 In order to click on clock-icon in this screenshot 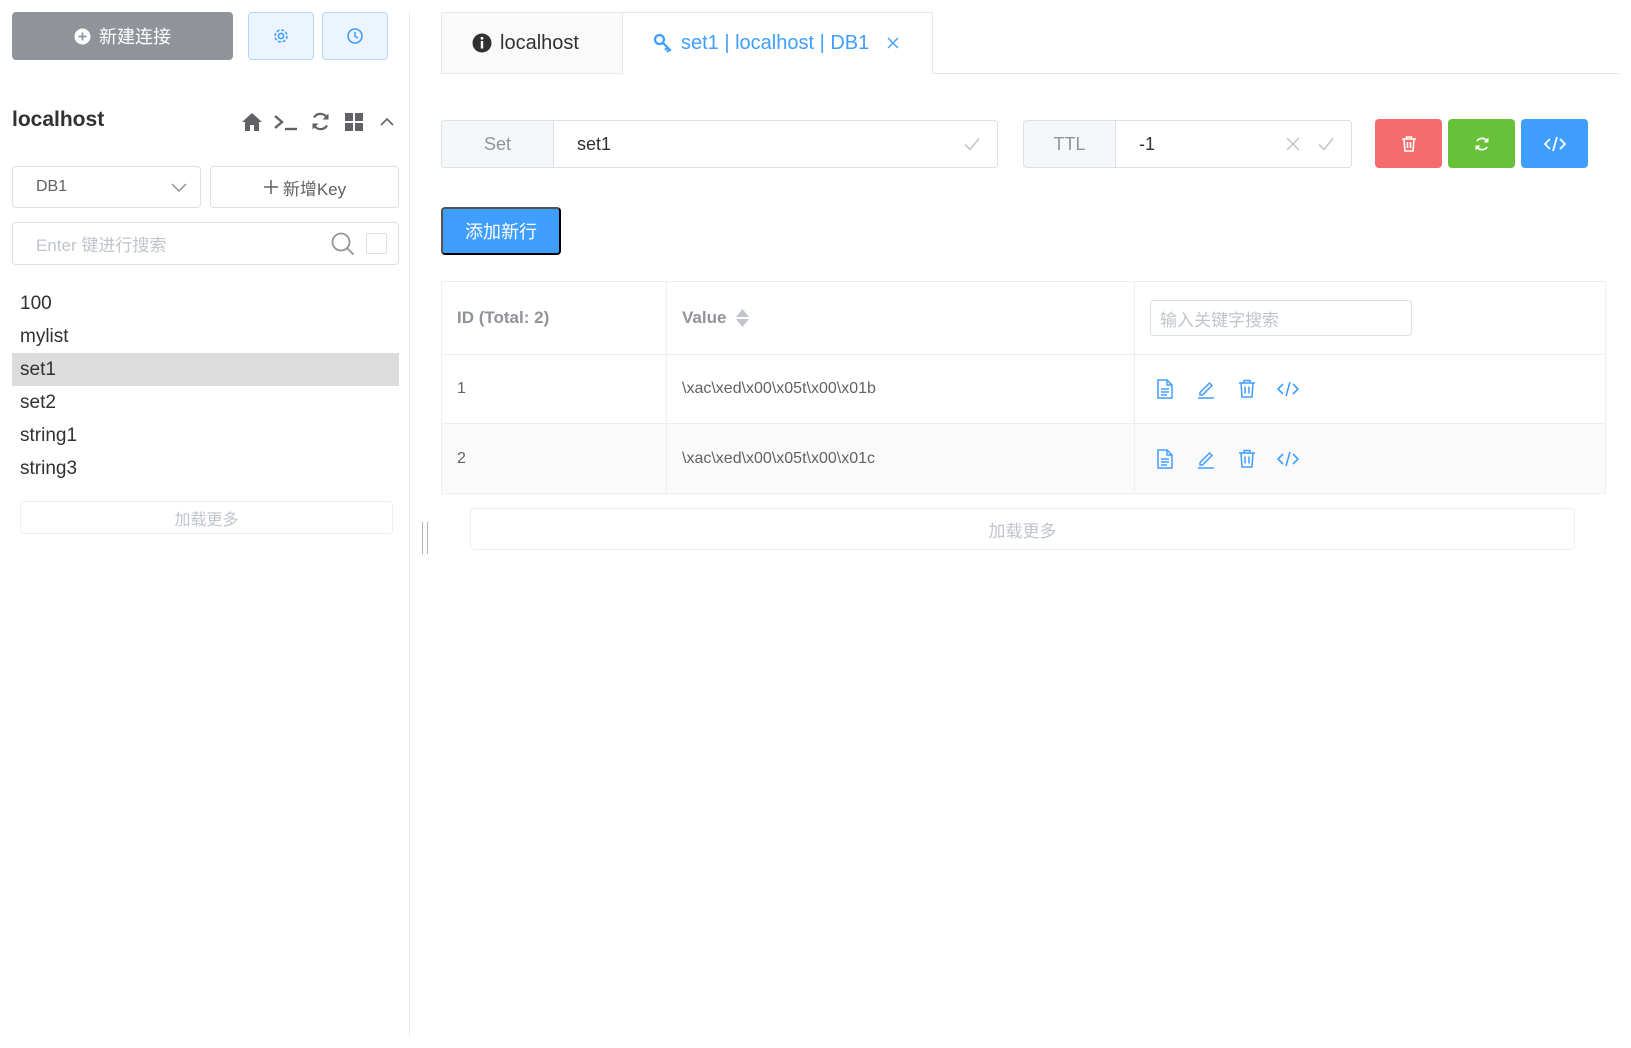, I will do `click(355, 36)`.